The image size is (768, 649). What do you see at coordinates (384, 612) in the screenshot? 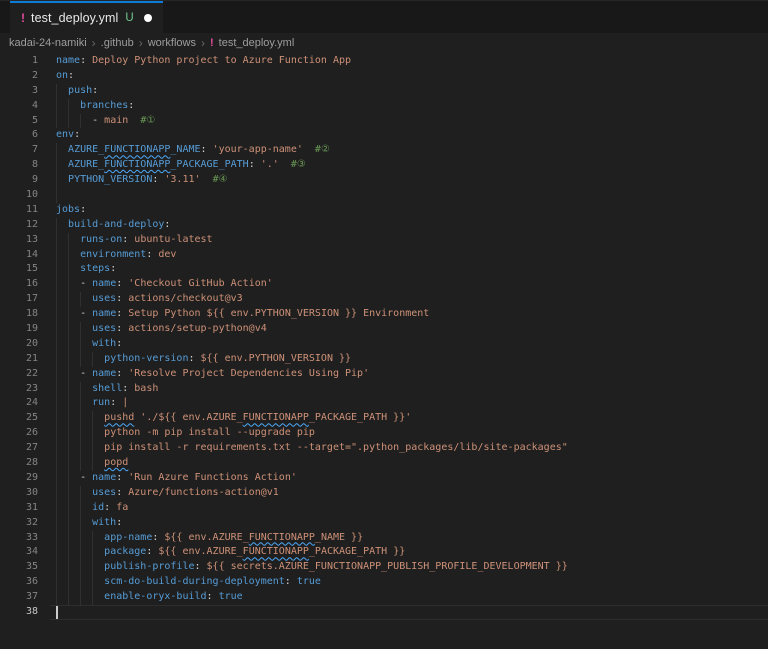
I see `code-line: 38` at bounding box center [384, 612].